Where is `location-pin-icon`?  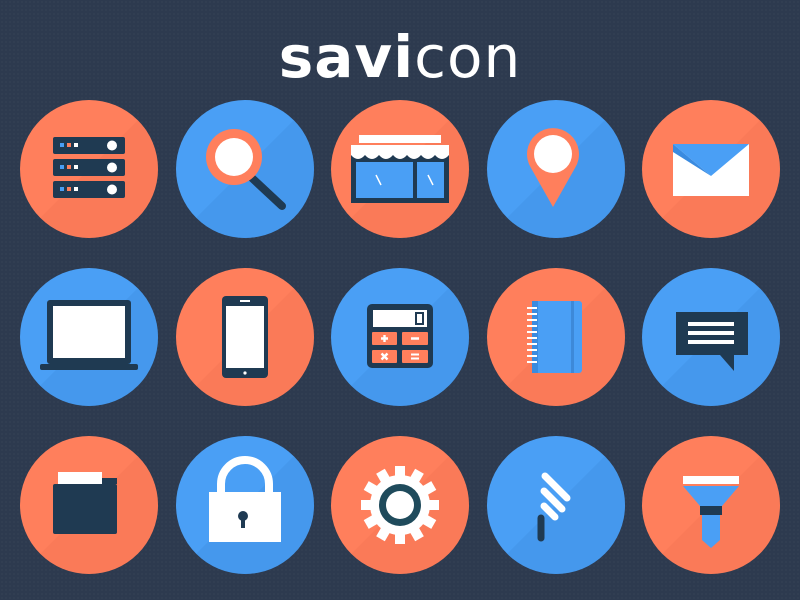
location-pin-icon is located at coordinates (556, 169).